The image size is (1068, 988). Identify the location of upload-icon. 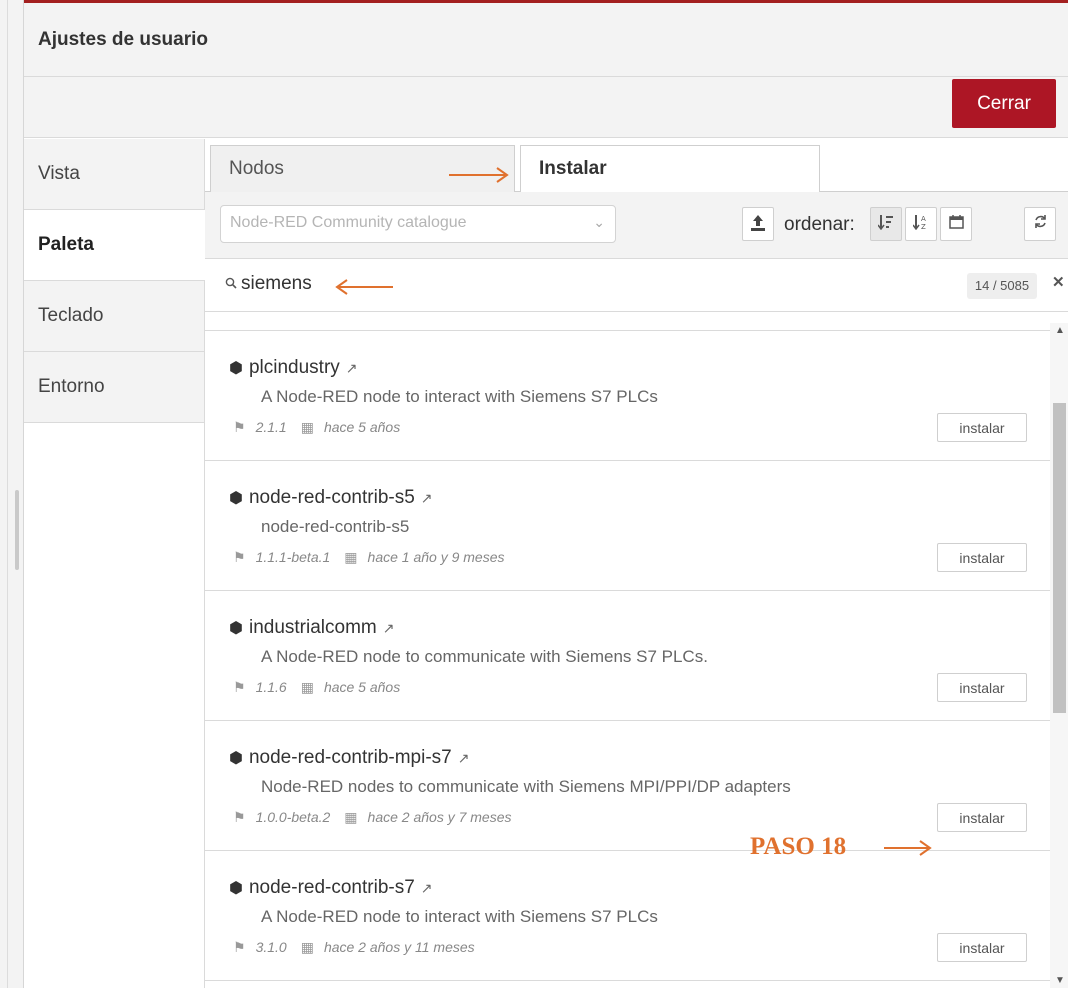
(758, 223).